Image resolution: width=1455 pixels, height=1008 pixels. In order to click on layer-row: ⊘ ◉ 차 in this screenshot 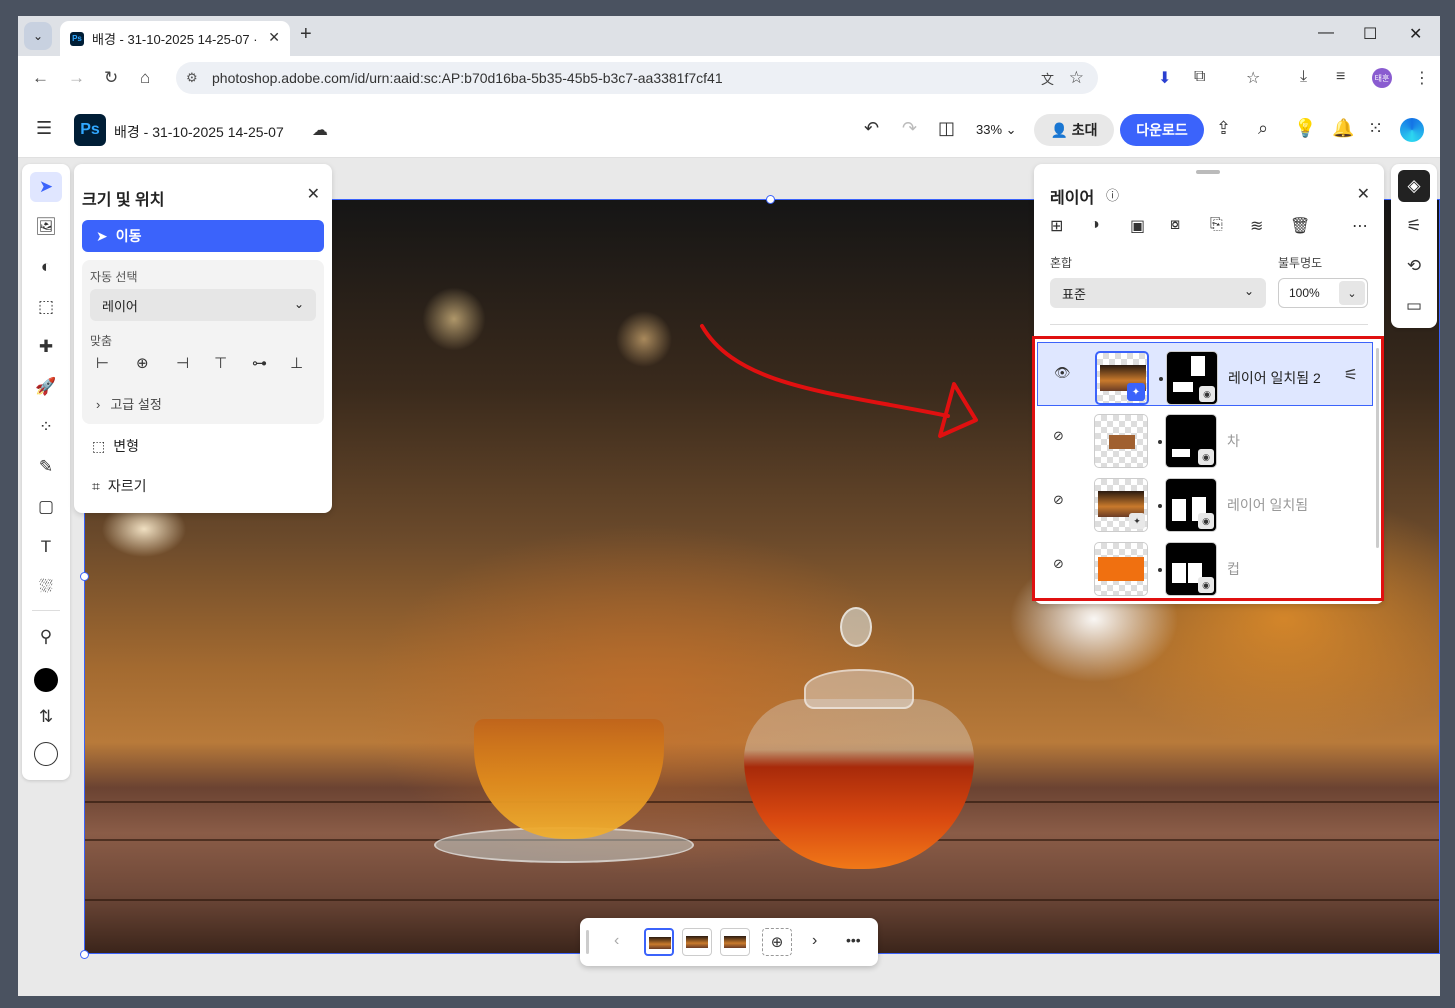, I will do `click(1205, 438)`.